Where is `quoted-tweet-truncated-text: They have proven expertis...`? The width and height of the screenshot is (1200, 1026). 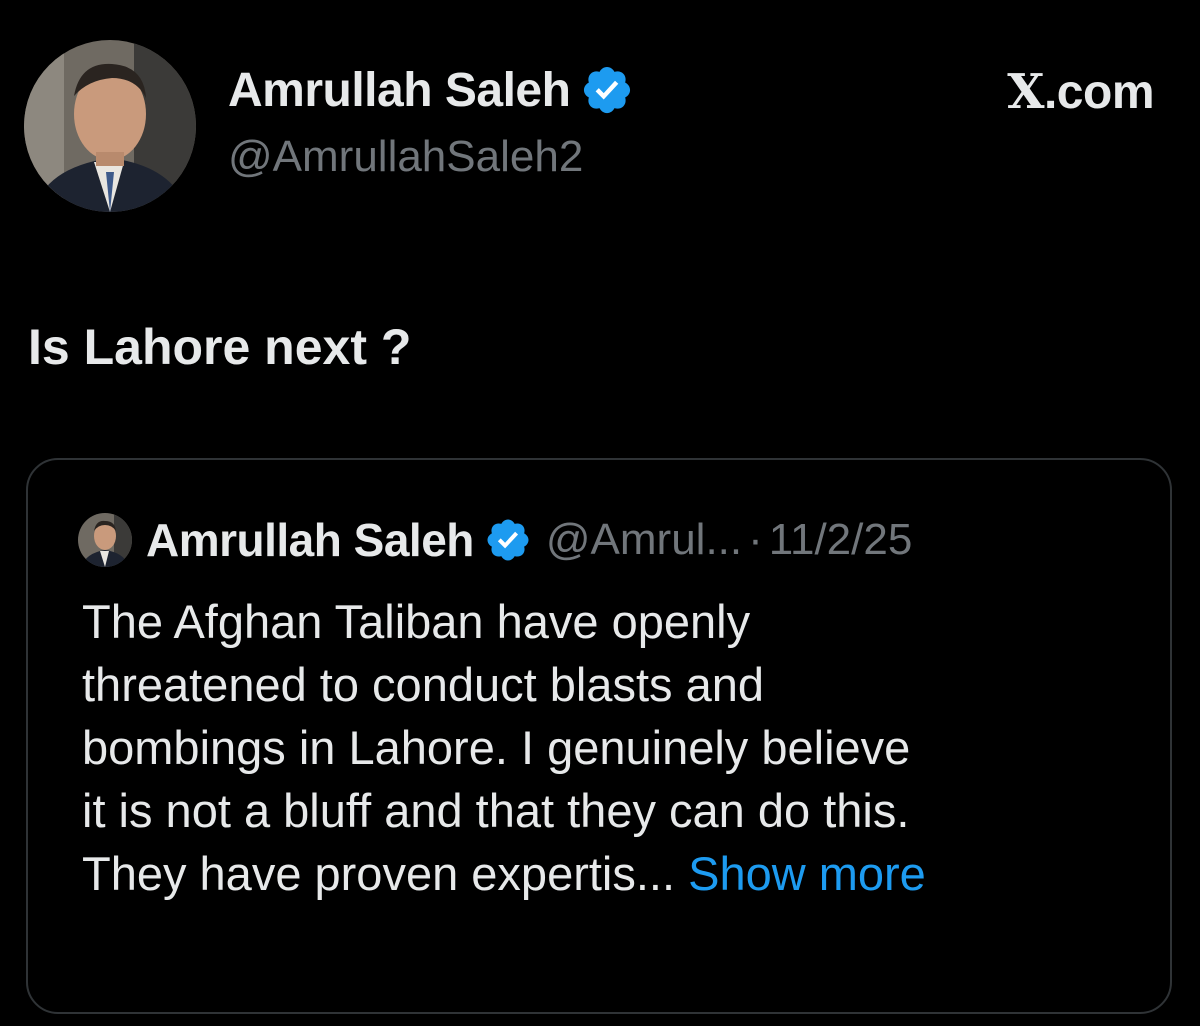 quoted-tweet-truncated-text: They have proven expertis... is located at coordinates (379, 873).